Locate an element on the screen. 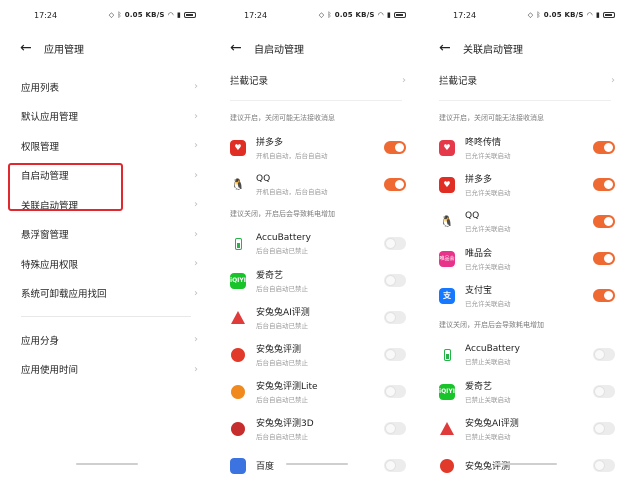 This screenshot has width=640, height=478. app-row-vipshop: 唯品会 唯品会 已允许关联启动 is located at coordinates (525, 258).